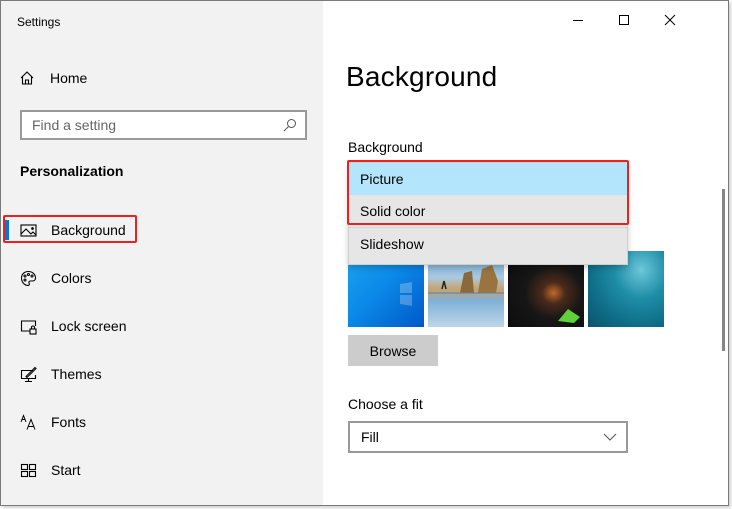 This screenshot has width=732, height=509. I want to click on nav-home: Home, so click(53, 78).